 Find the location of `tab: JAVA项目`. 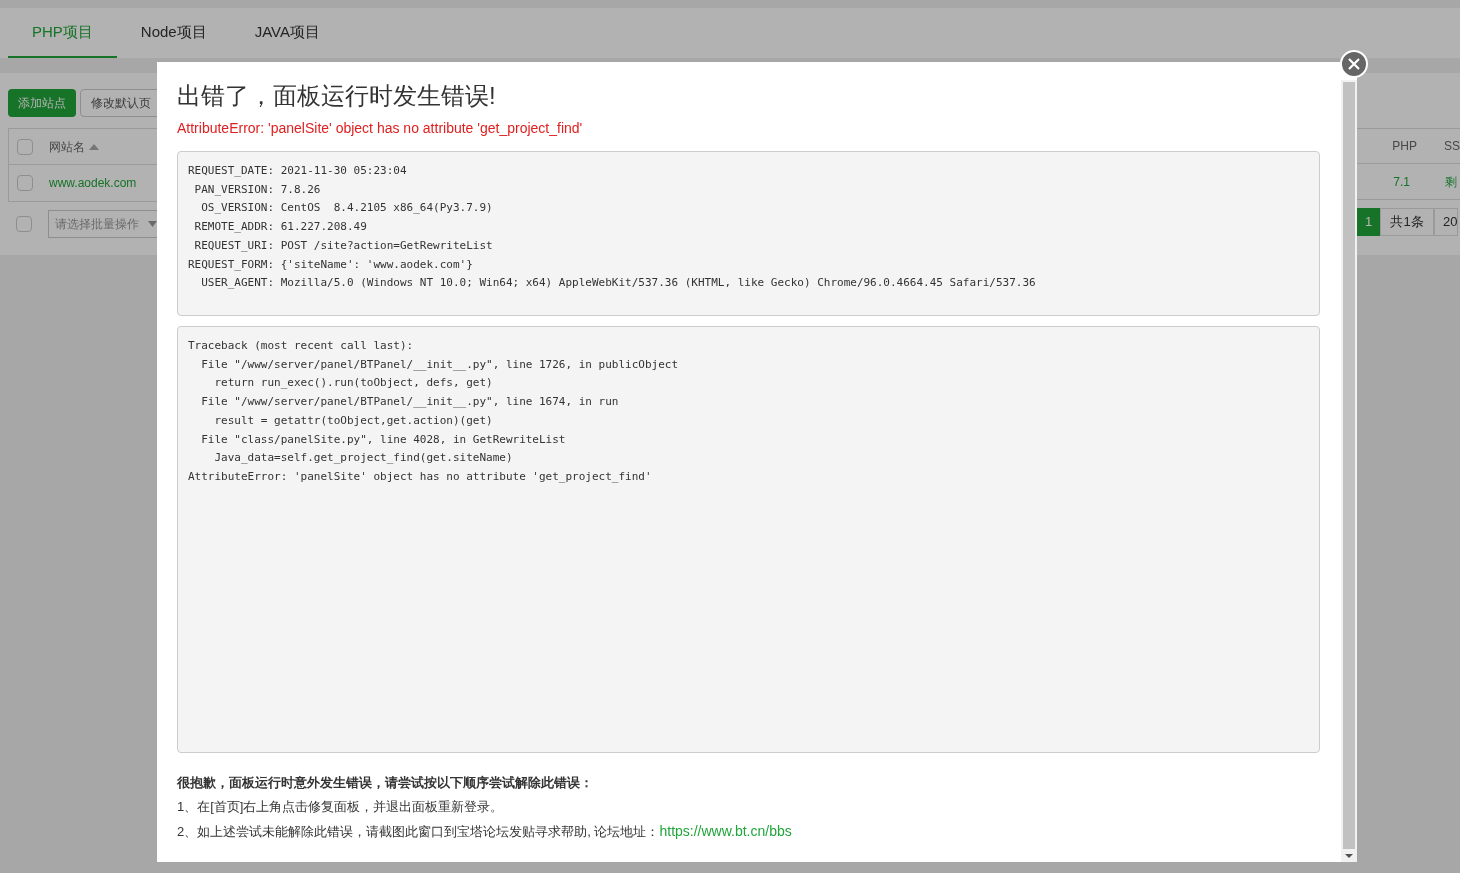

tab: JAVA项目 is located at coordinates (287, 33).